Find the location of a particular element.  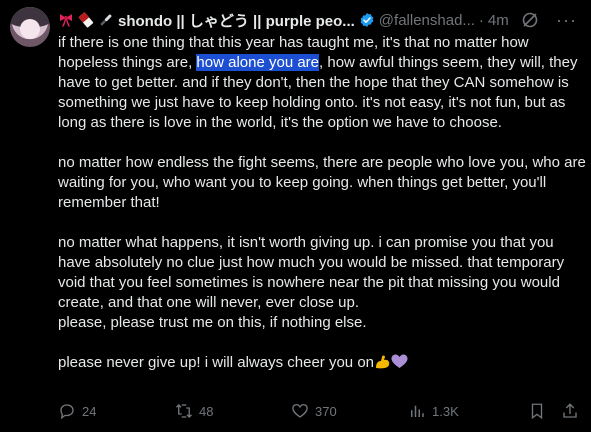

share-button is located at coordinates (570, 411).